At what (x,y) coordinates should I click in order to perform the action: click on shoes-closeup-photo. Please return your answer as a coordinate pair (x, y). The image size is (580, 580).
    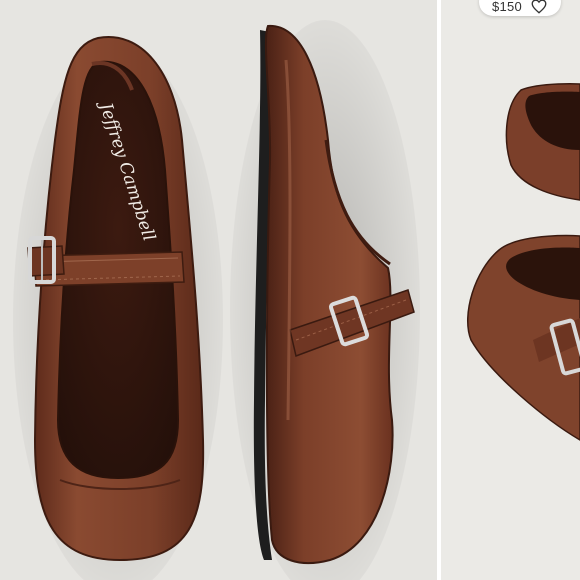
    Looking at the image, I should click on (523, 262).